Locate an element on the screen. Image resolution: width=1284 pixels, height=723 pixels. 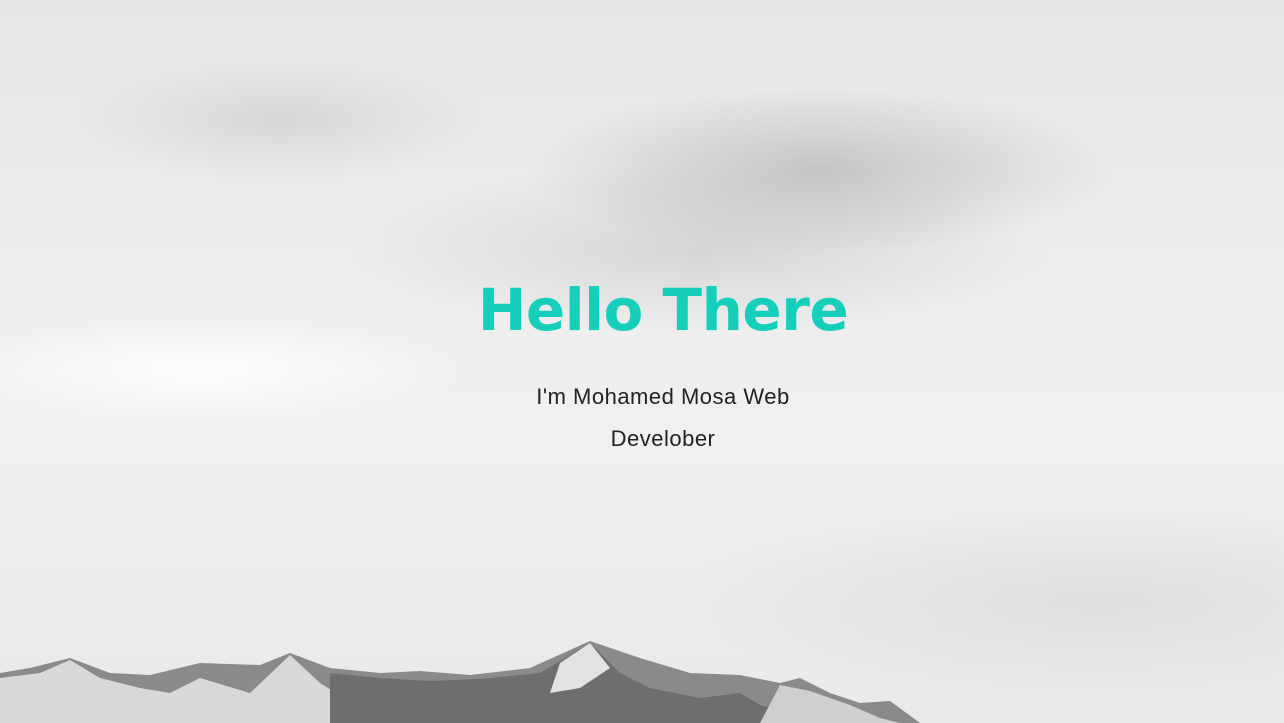
hero-subtitle: I'm Mohamed Mosa Web Develober is located at coordinates (663, 417).